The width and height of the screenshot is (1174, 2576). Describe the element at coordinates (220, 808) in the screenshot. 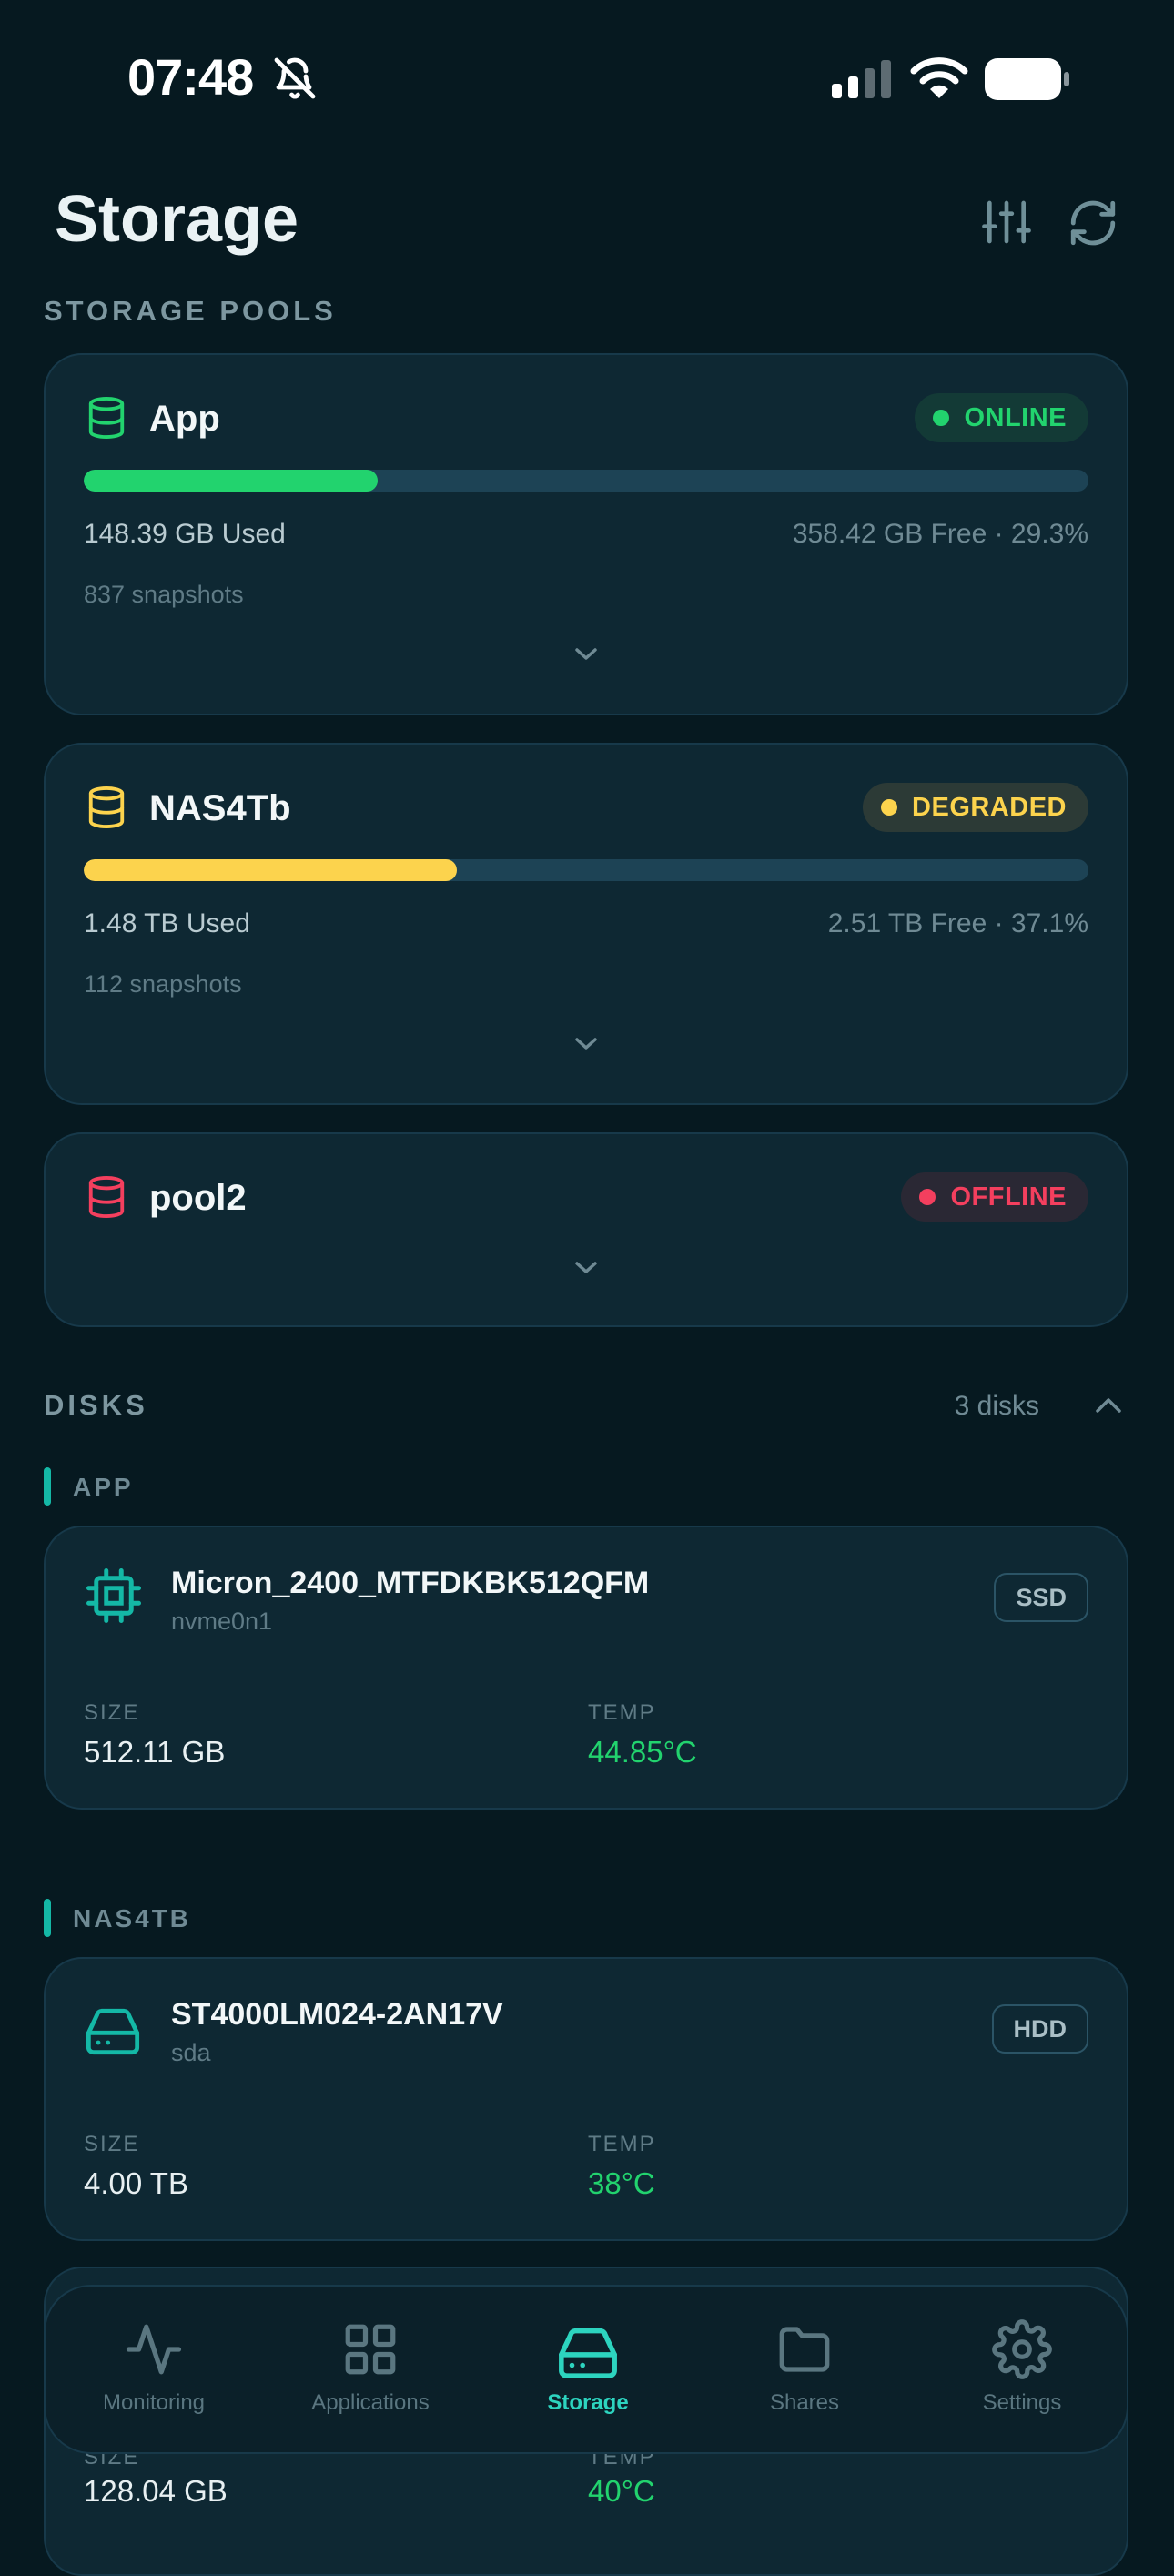

I see `pool-name: NAS4Tb` at that location.